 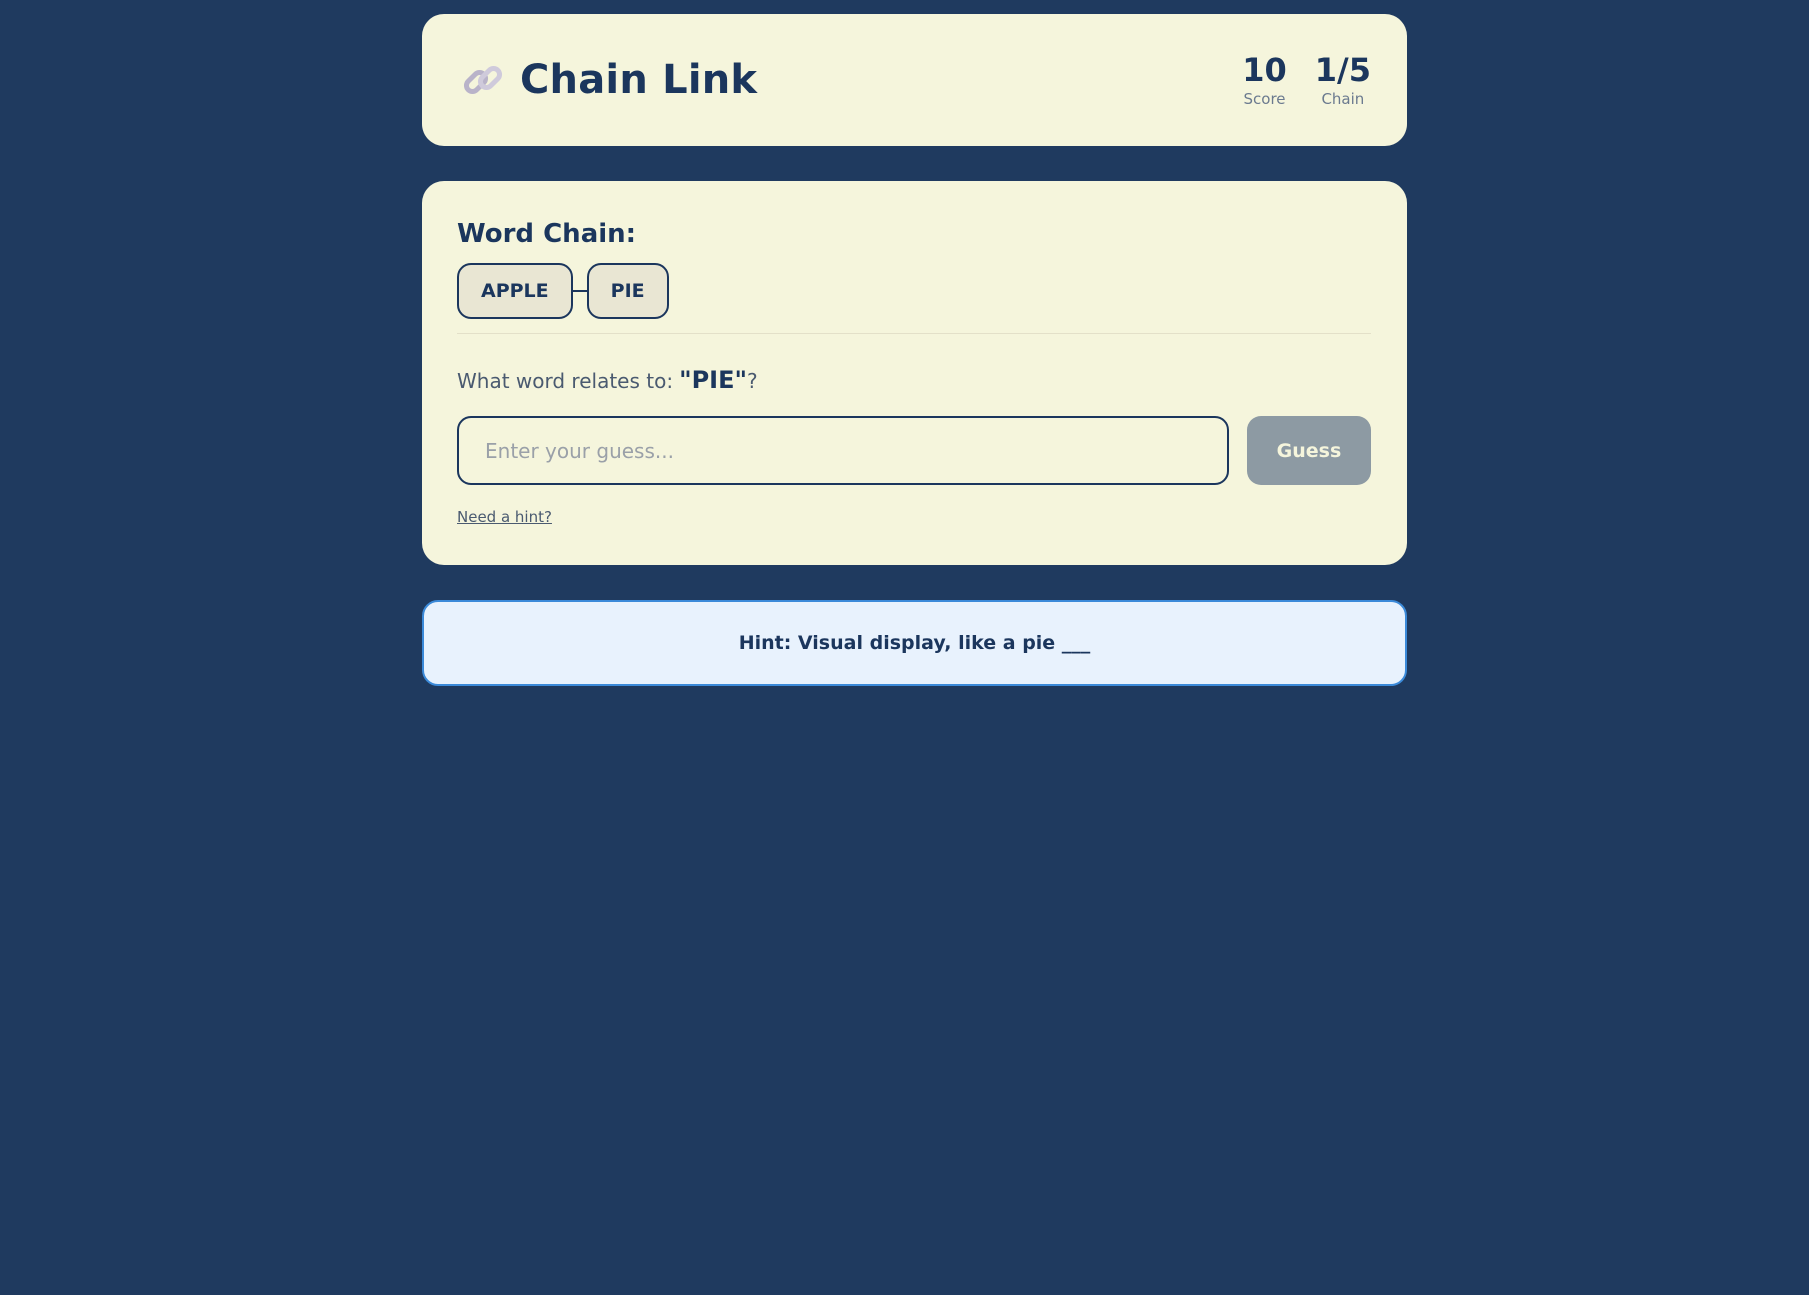 What do you see at coordinates (627, 291) in the screenshot?
I see `chain-word: PIE` at bounding box center [627, 291].